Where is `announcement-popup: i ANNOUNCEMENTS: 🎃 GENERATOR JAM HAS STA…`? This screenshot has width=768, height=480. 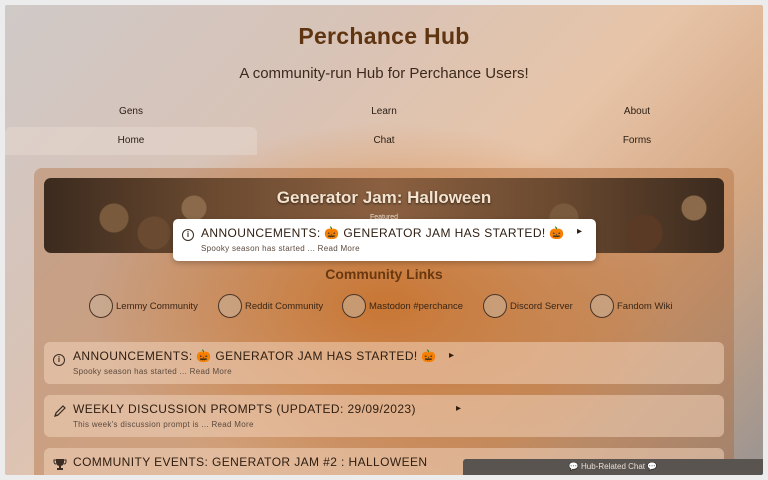
announcement-popup: i ANNOUNCEMENTS: 🎃 GENERATOR JAM HAS STA… is located at coordinates (384, 240).